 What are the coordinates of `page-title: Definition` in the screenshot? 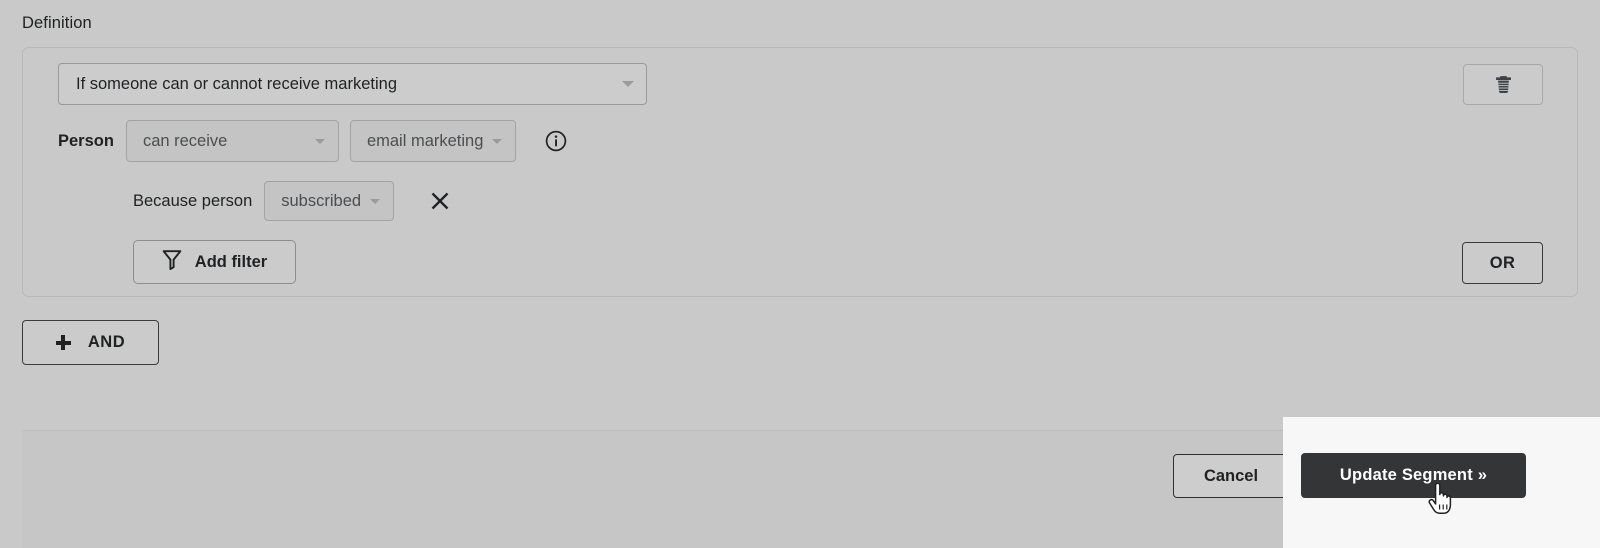 It's located at (57, 23).